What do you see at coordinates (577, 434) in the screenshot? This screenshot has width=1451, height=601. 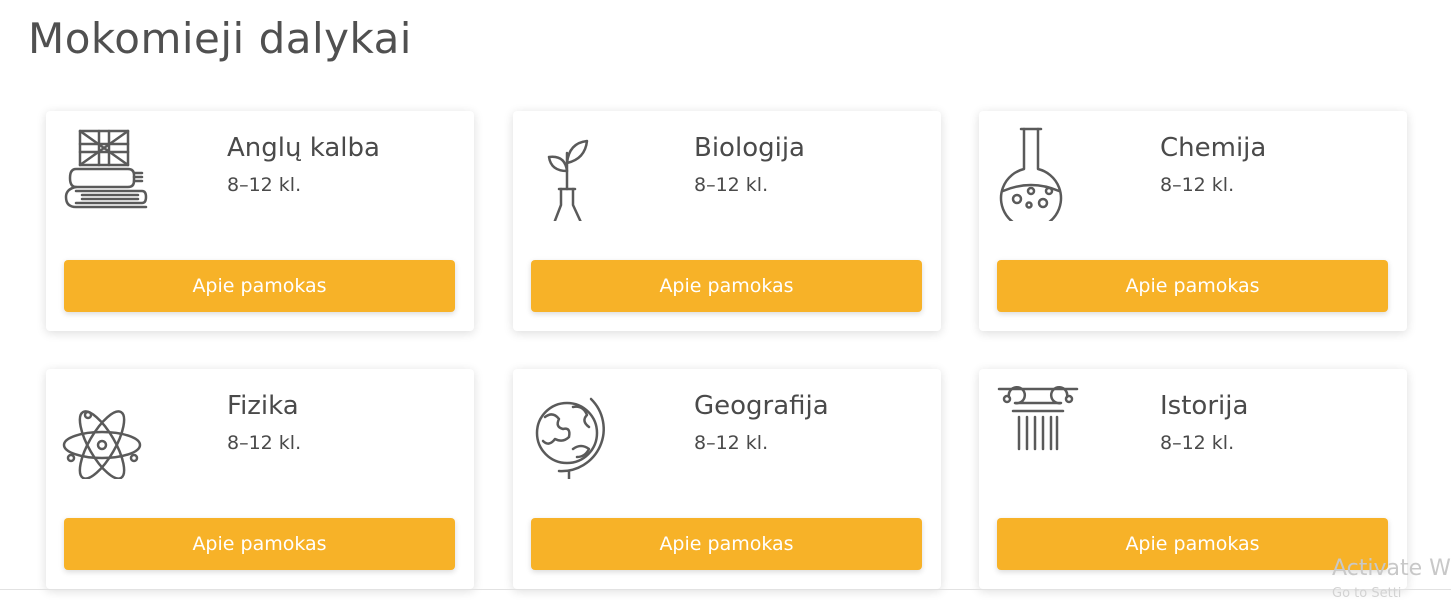 I see `globe-icon` at bounding box center [577, 434].